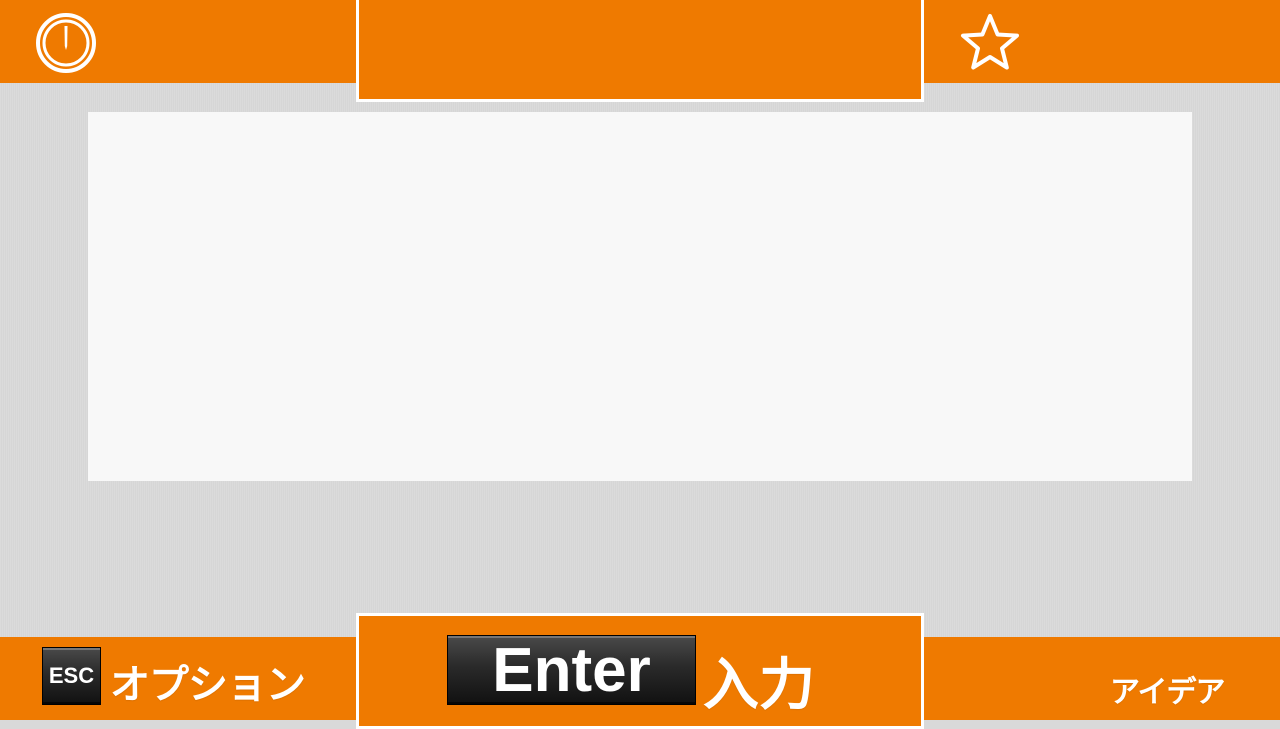 This screenshot has height=729, width=1280. Describe the element at coordinates (759, 680) in the screenshot. I see `input-button: 入力` at that location.